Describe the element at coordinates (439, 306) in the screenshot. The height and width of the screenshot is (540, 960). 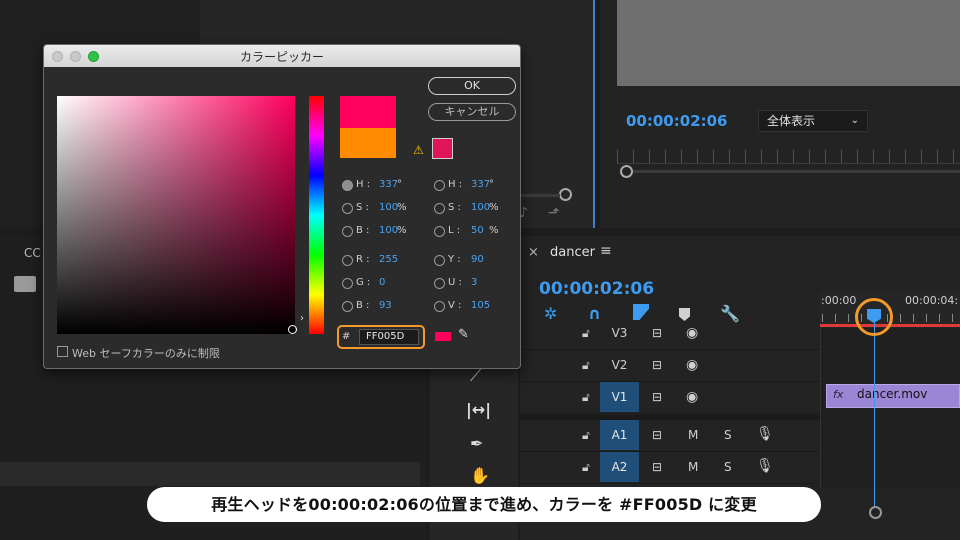
I see `radio-yuv-v` at that location.